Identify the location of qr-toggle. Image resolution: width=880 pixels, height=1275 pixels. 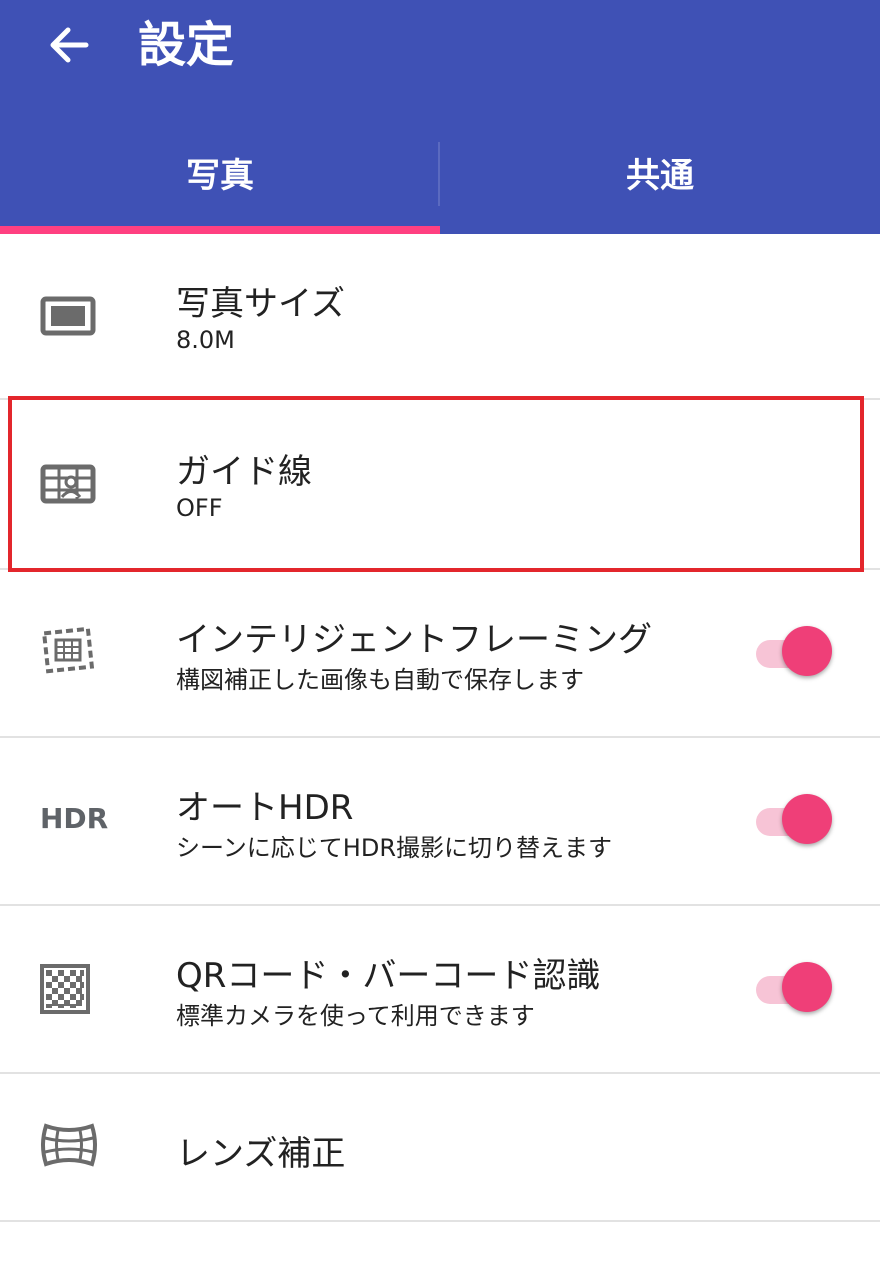
(796, 989).